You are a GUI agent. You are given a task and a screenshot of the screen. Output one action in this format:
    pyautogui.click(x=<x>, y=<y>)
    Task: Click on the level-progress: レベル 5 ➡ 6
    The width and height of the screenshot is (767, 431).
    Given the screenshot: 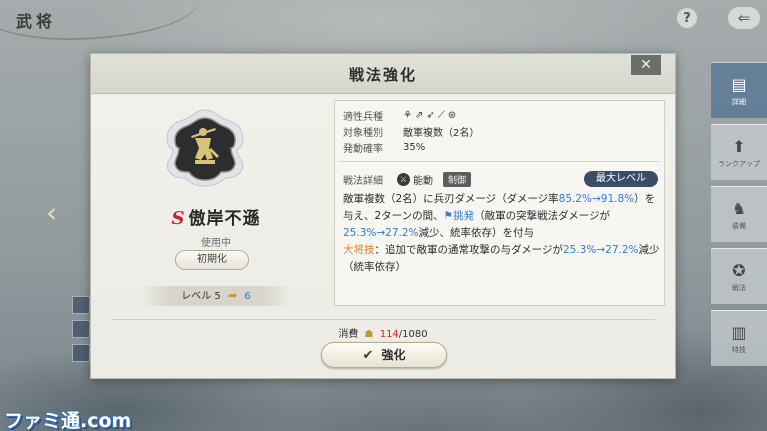 What is the action you would take?
    pyautogui.click(x=216, y=296)
    